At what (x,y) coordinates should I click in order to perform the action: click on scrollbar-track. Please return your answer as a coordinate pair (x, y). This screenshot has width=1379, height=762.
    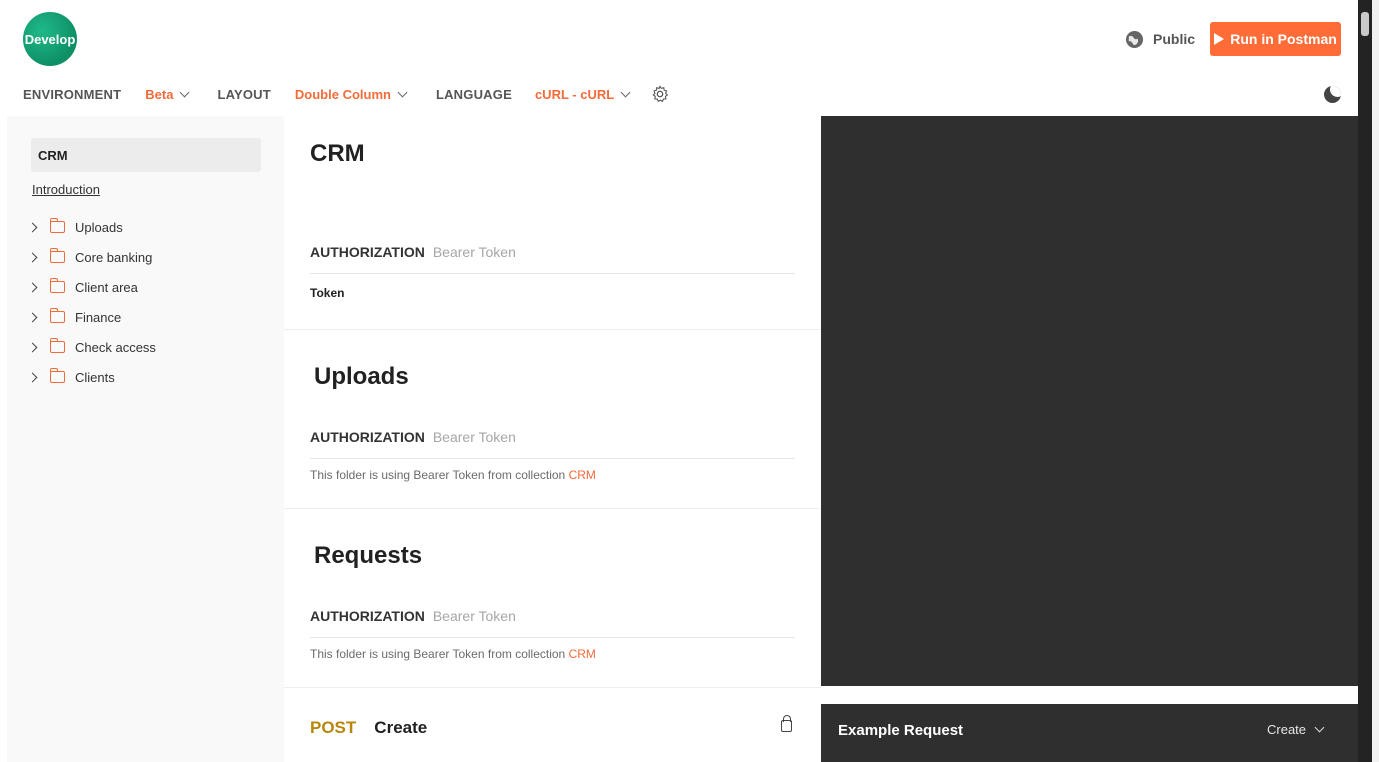
    Looking at the image, I should click on (1365, 381).